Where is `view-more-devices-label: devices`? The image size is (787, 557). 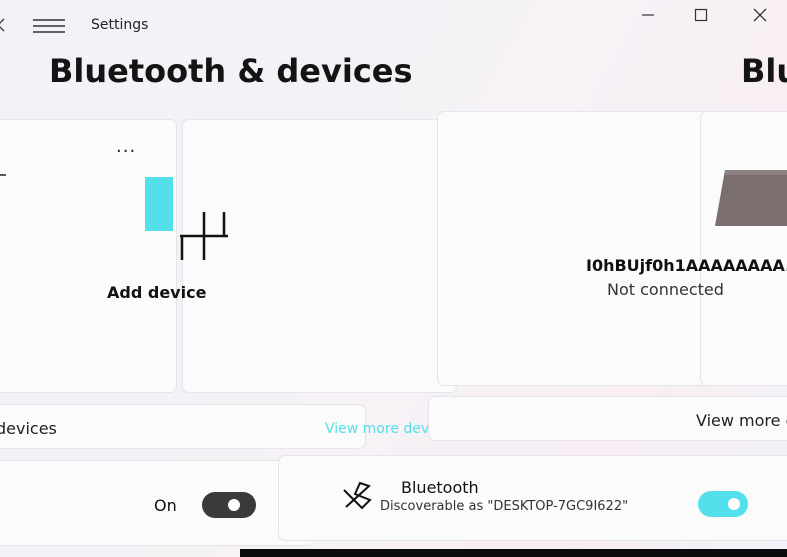
view-more-devices-label: devices is located at coordinates (28, 428).